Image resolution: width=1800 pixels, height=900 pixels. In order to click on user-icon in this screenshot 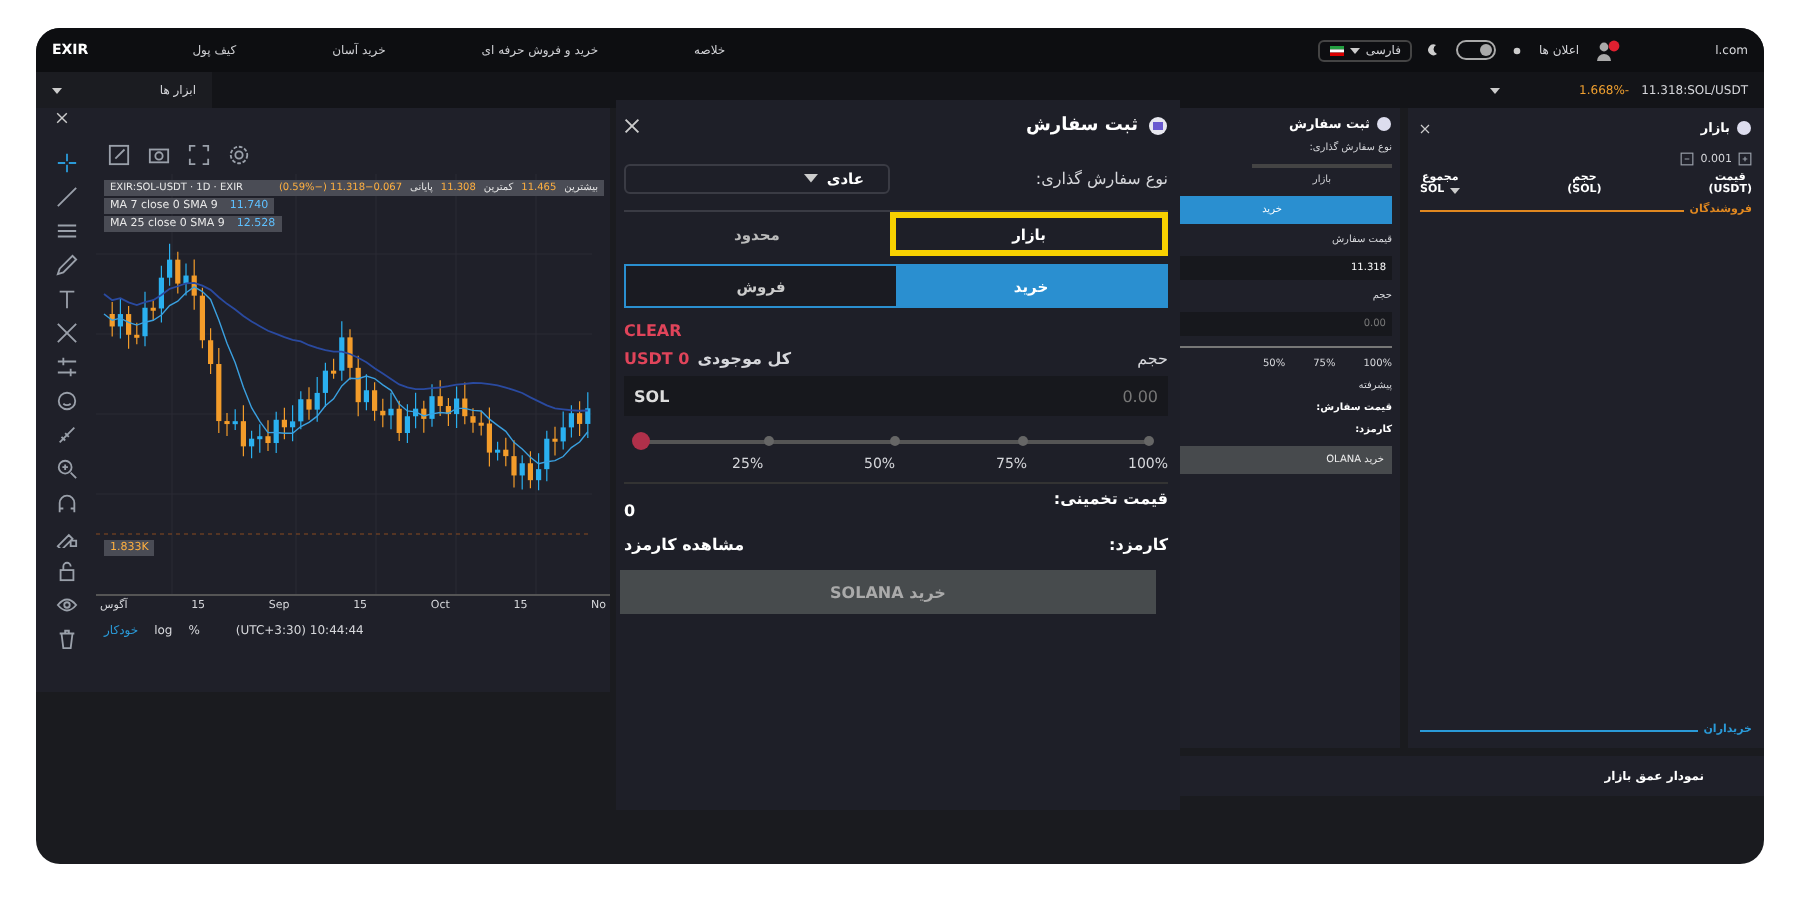, I will do `click(1607, 50)`.